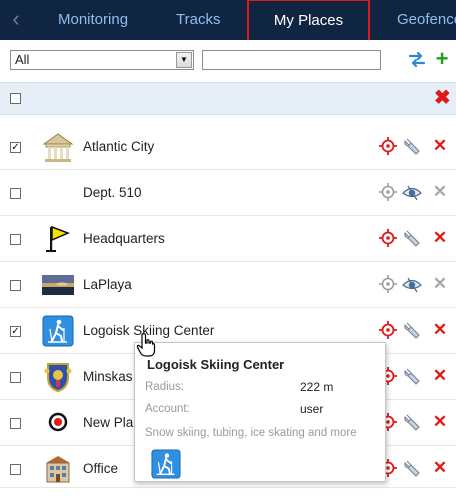  What do you see at coordinates (228, 239) in the screenshot?
I see `list-item: Headquarters ✕` at bounding box center [228, 239].